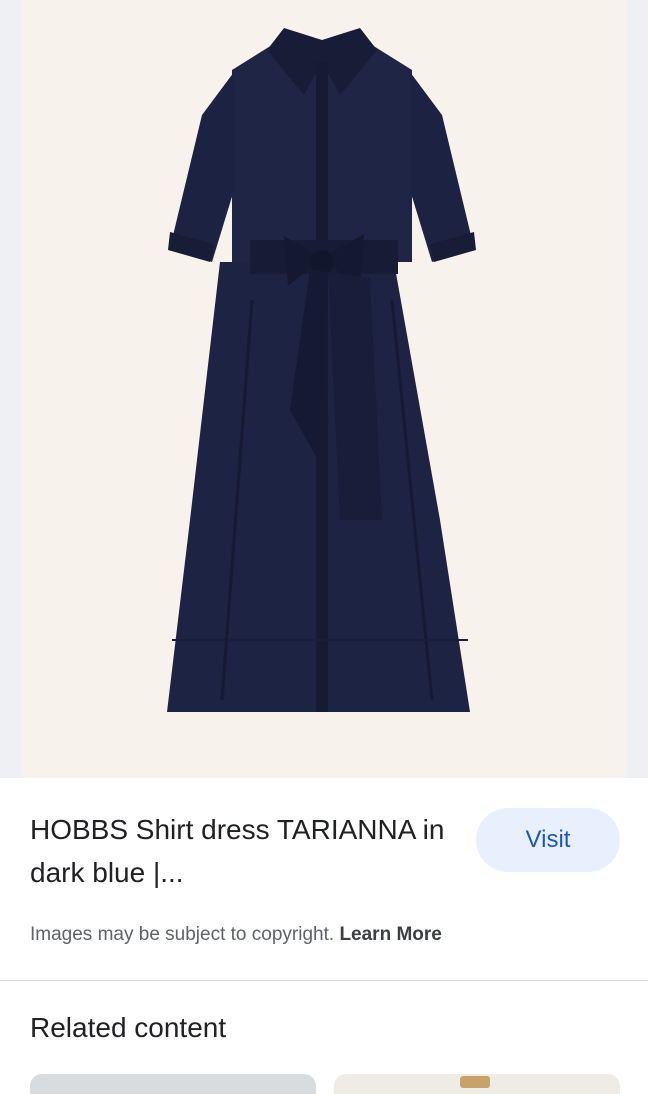  Describe the element at coordinates (442, 167) in the screenshot. I see `dress-right-sleeve` at that location.